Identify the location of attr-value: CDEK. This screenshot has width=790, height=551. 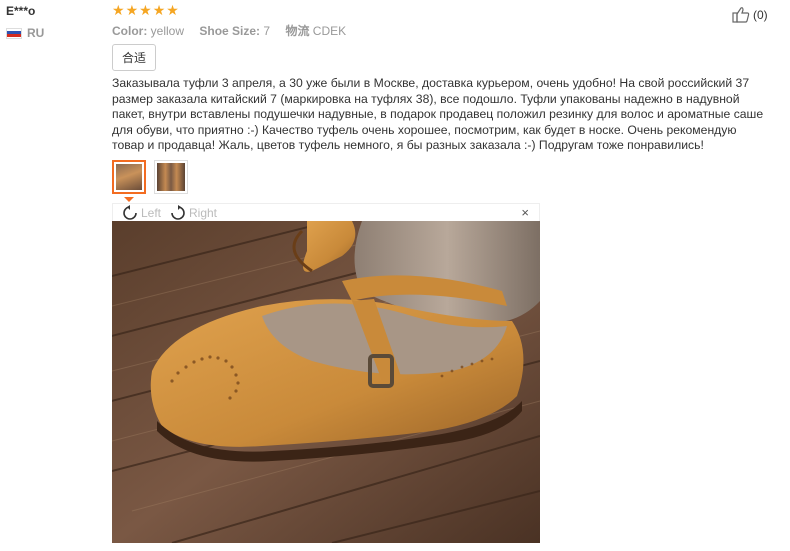
(329, 31).